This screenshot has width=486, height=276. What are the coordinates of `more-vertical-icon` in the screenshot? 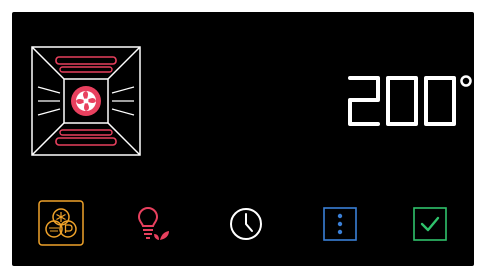 It's located at (340, 224).